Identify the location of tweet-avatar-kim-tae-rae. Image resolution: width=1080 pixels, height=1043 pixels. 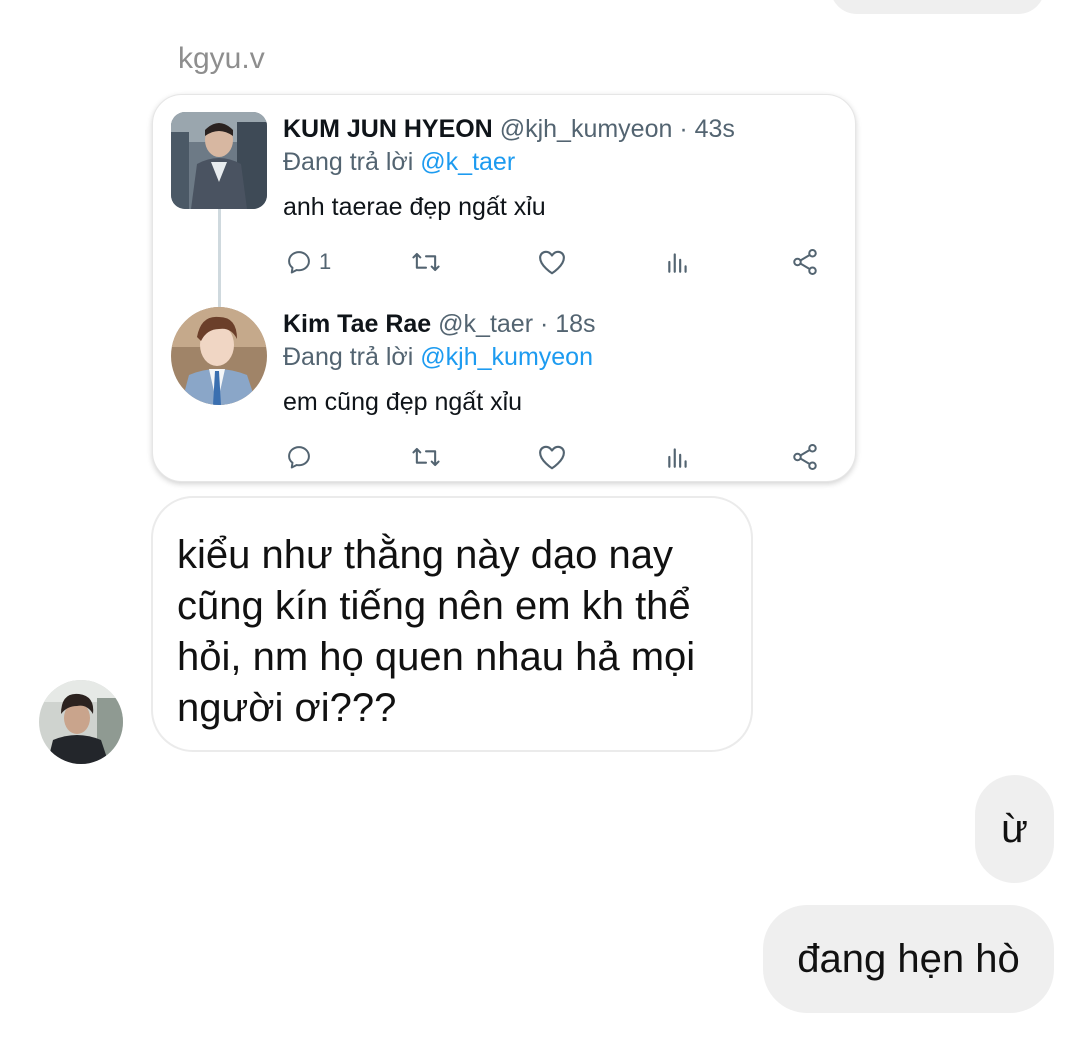
(219, 356).